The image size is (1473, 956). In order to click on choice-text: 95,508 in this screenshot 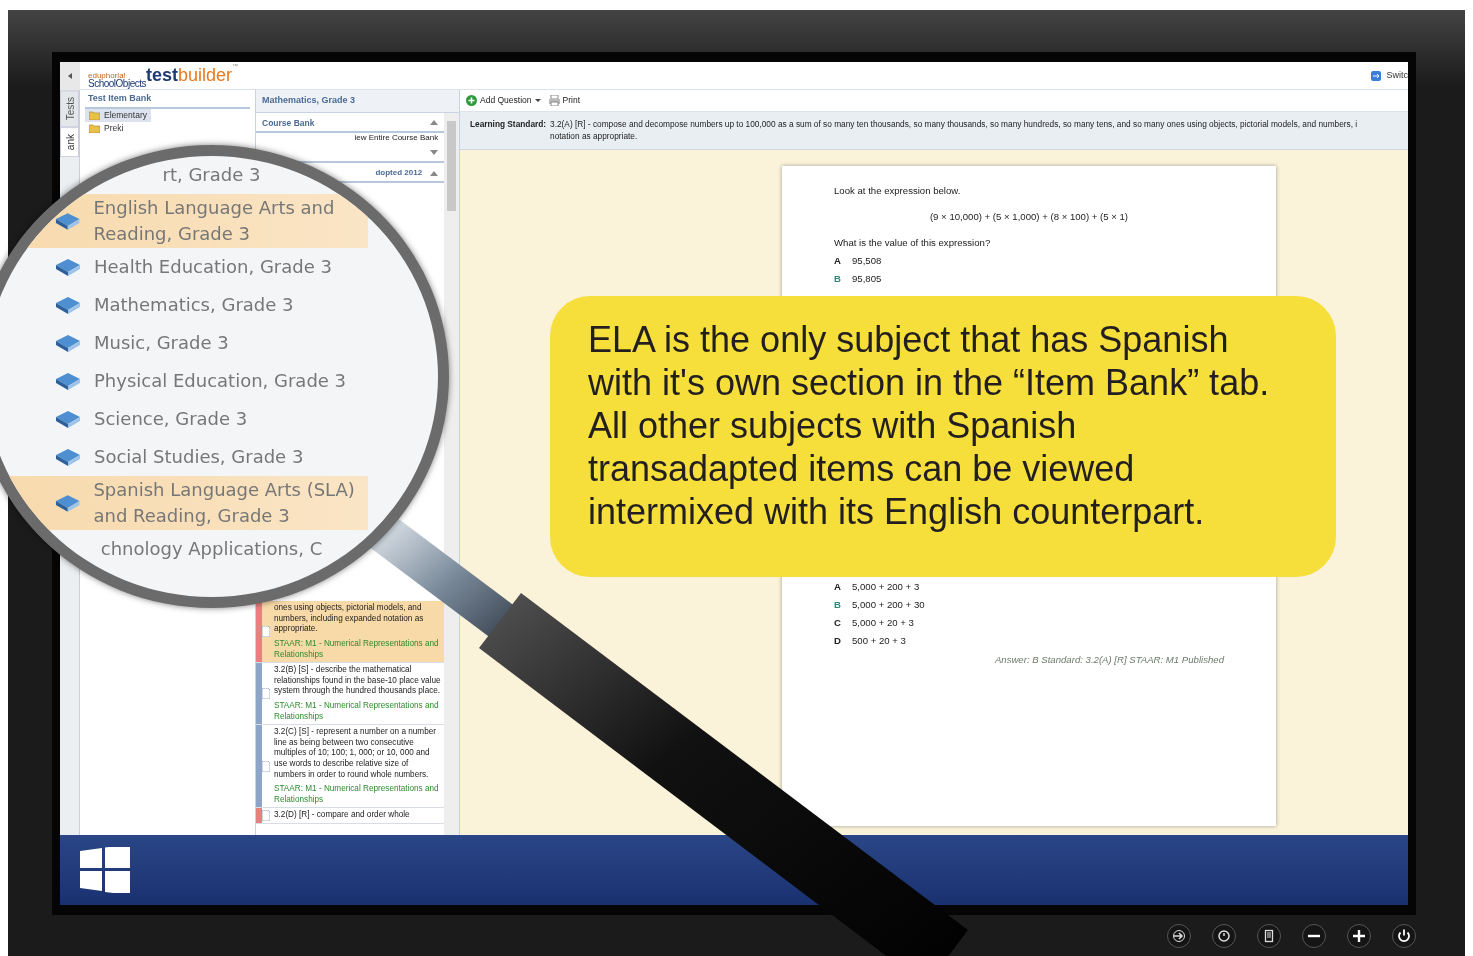, I will do `click(867, 260)`.